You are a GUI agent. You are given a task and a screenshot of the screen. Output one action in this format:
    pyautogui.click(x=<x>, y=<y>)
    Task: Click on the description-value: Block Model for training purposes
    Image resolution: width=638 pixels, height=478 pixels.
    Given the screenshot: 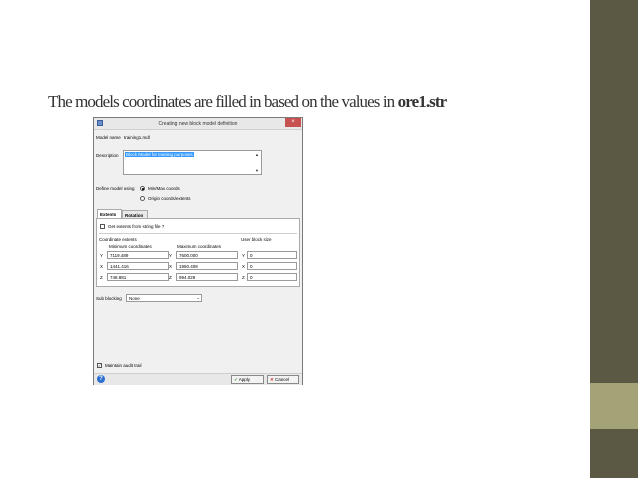 What is the action you would take?
    pyautogui.click(x=159, y=154)
    